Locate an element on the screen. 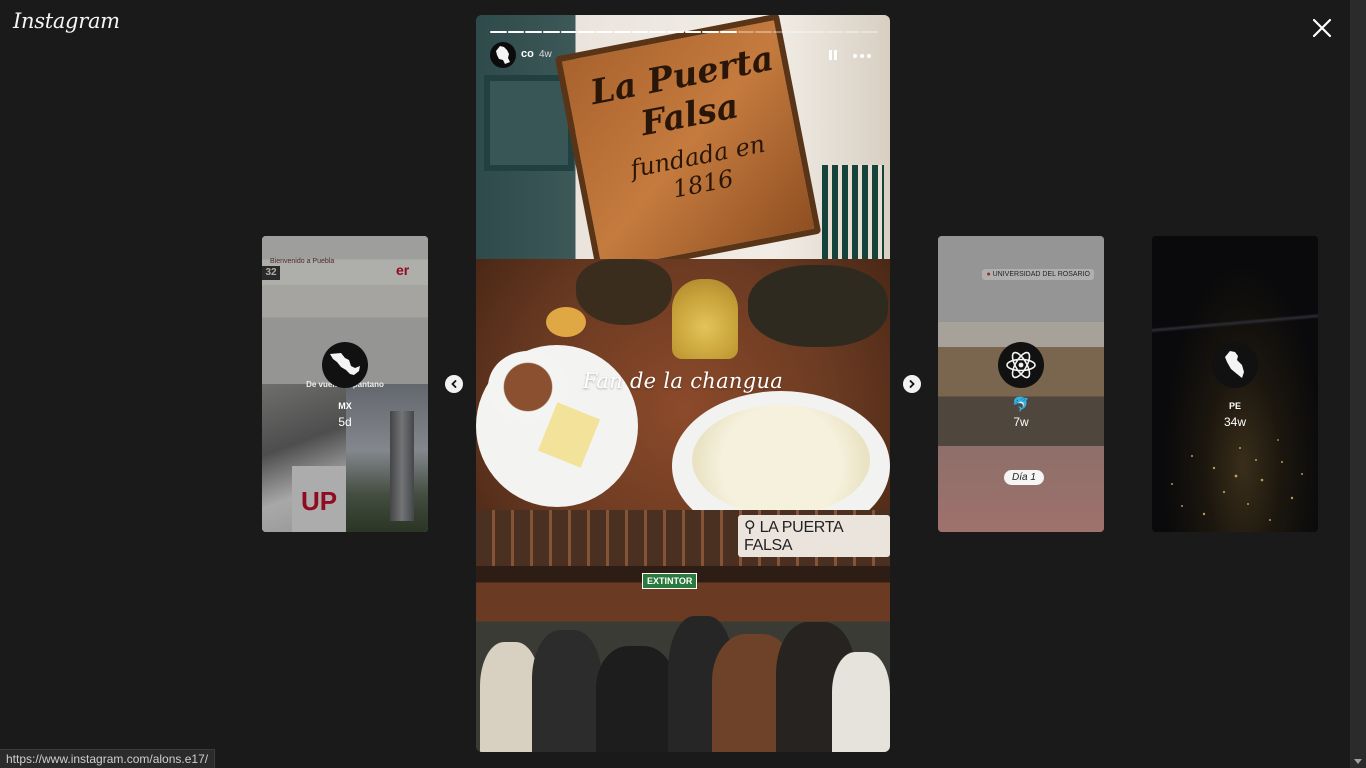  preview-age: 5d is located at coordinates (345, 422).